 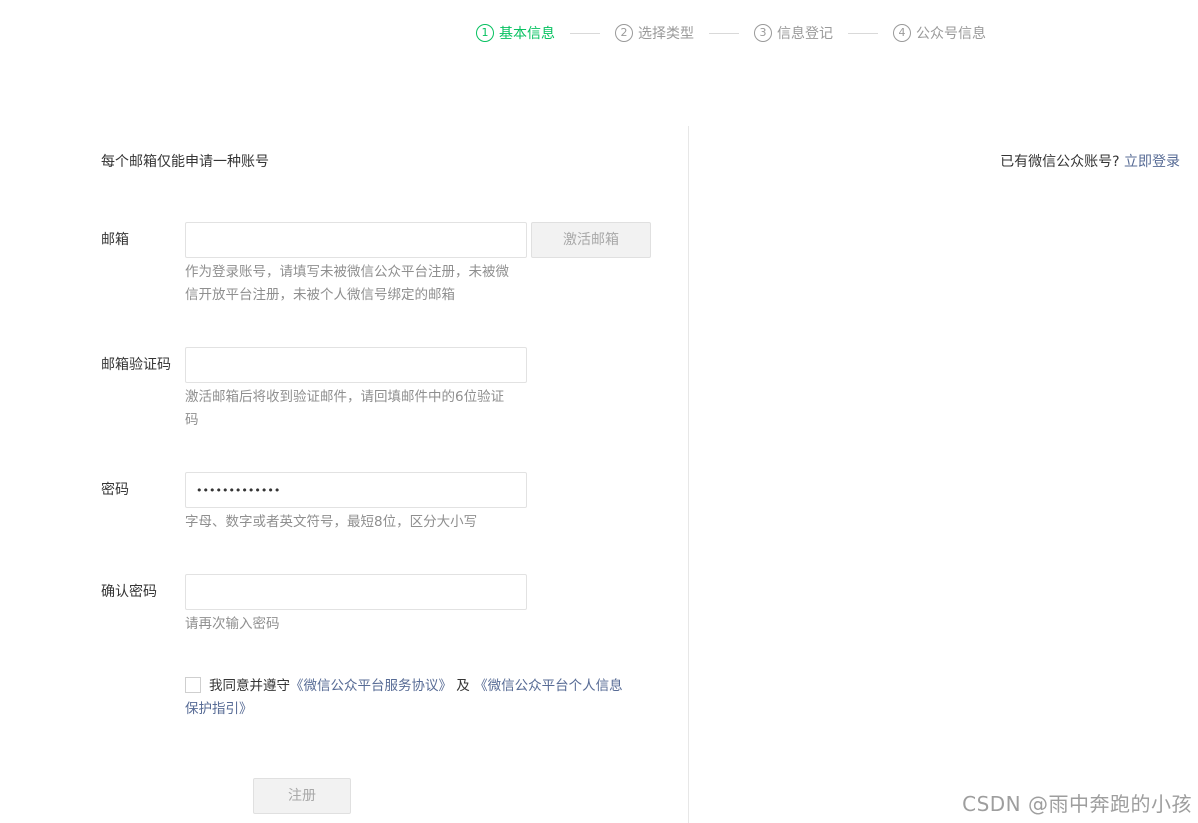 I want to click on step-basic-info: 1 基本信息, so click(x=515, y=33).